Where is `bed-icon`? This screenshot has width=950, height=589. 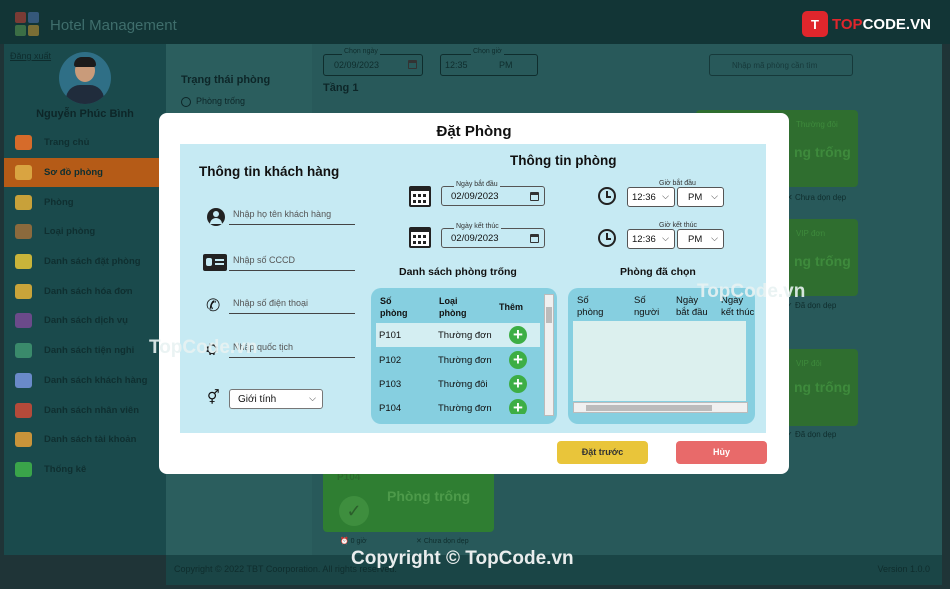
bed-icon is located at coordinates (23, 202).